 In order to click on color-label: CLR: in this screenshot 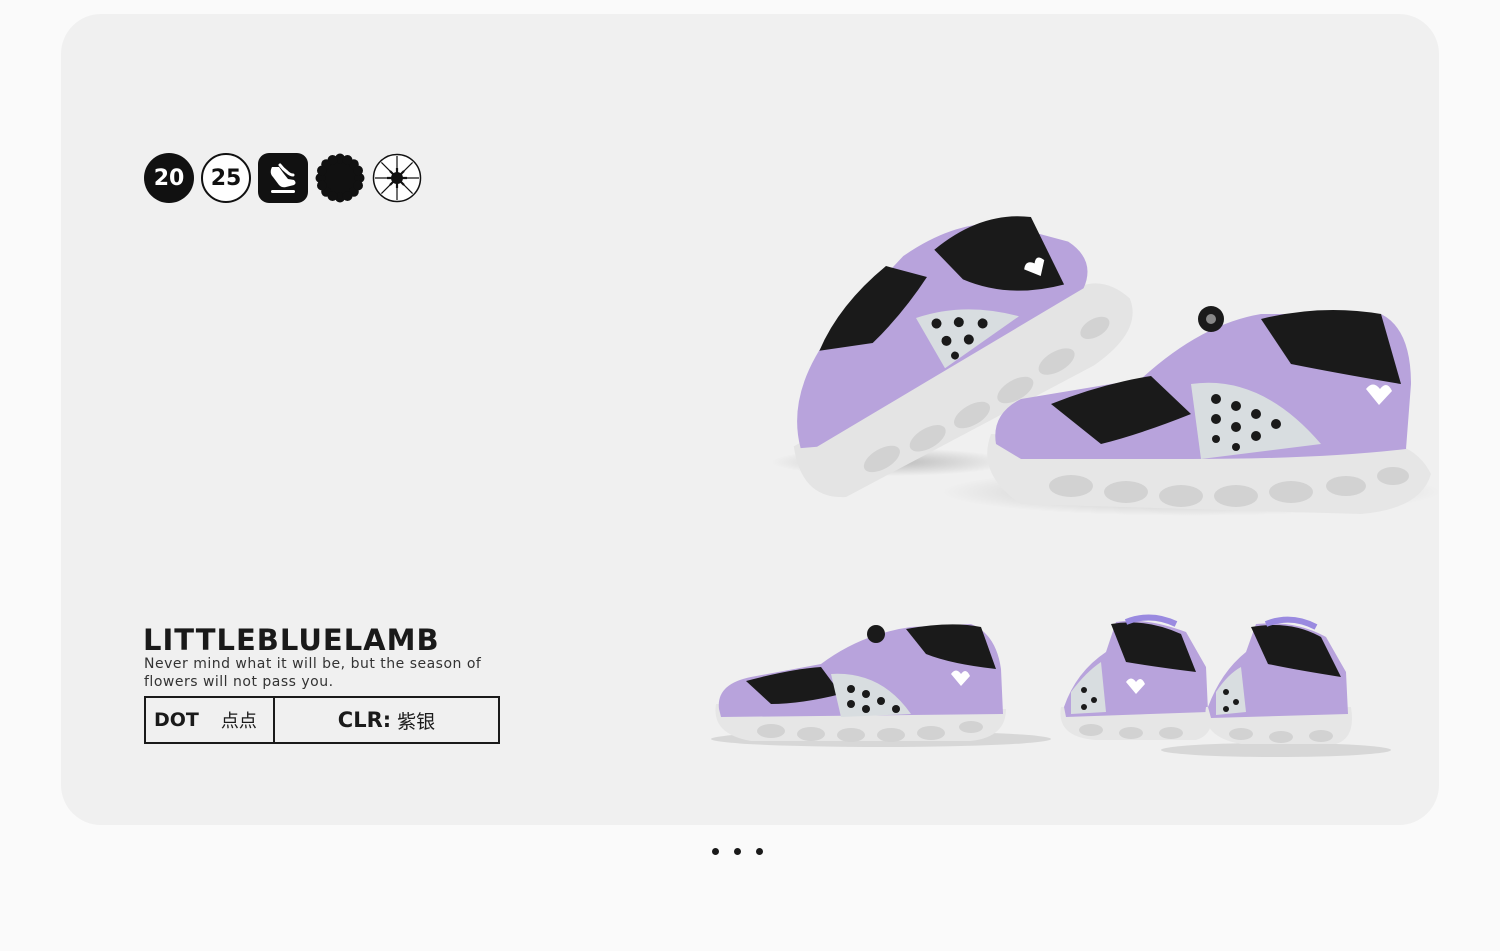, I will do `click(364, 720)`.